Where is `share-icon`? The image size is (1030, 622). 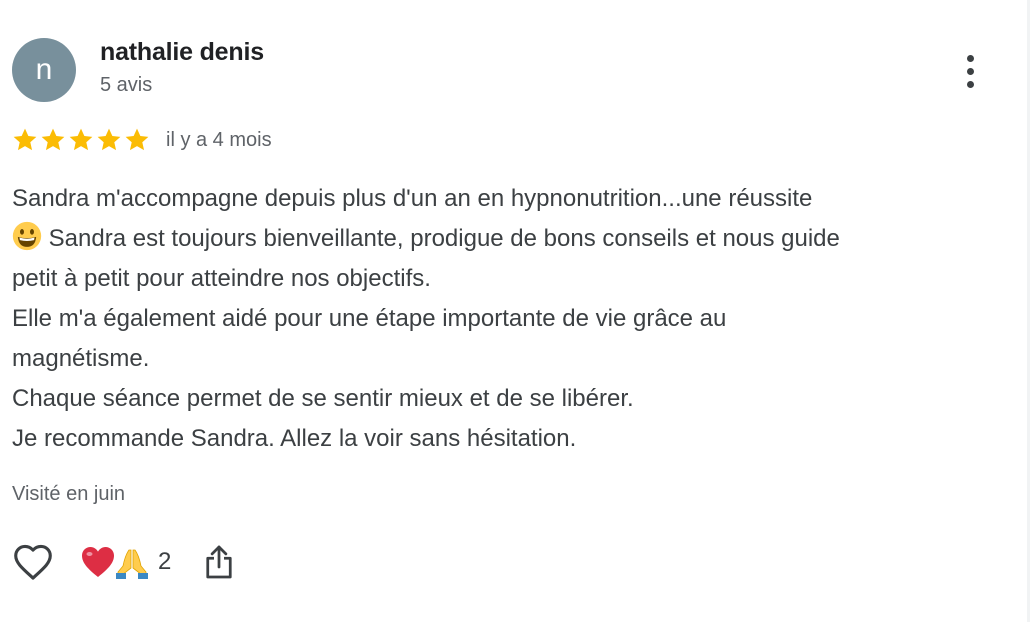 share-icon is located at coordinates (219, 562).